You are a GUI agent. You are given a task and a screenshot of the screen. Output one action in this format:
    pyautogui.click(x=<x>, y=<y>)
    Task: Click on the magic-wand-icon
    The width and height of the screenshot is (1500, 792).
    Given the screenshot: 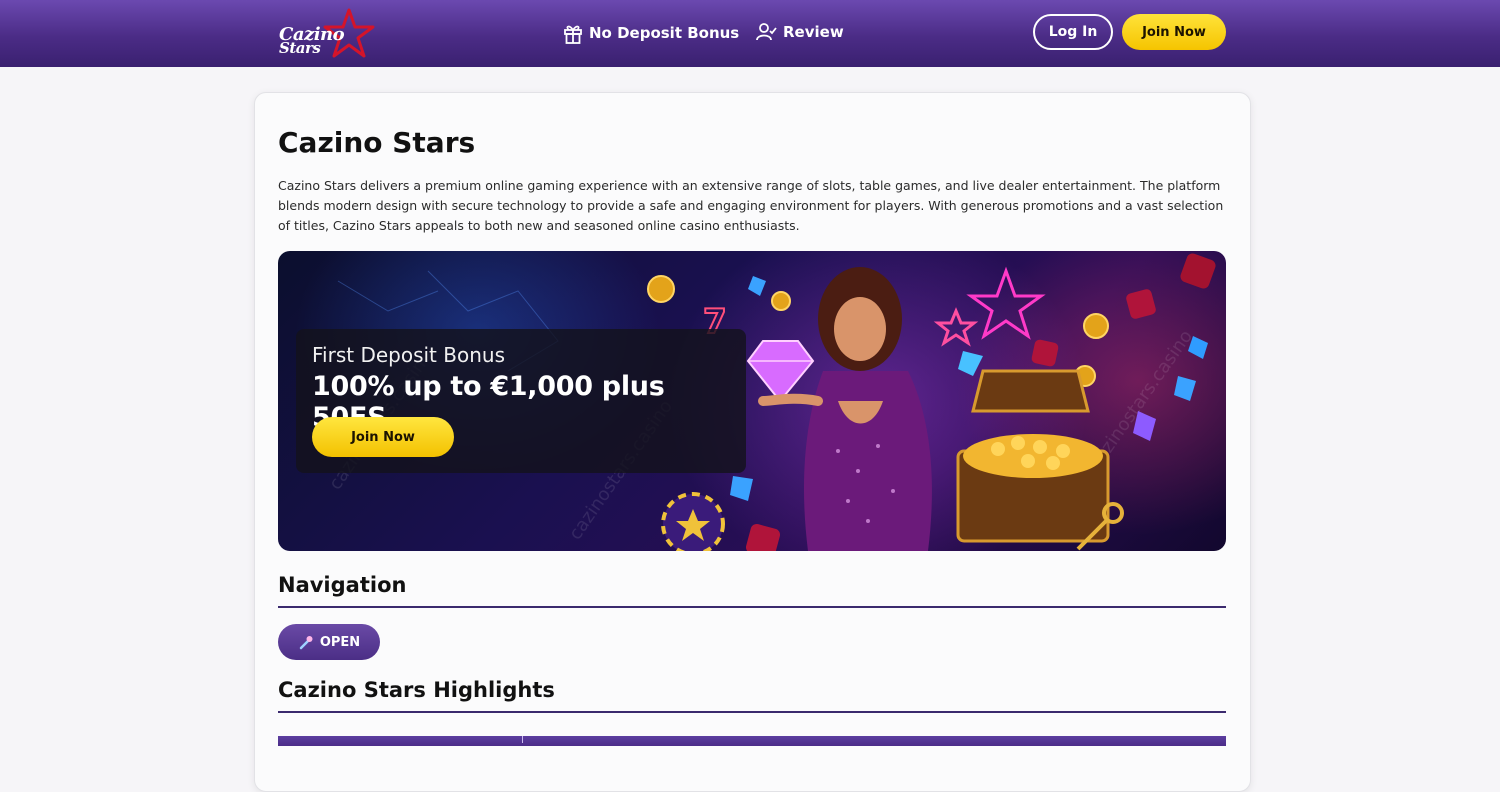 What is the action you would take?
    pyautogui.click(x=306, y=643)
    